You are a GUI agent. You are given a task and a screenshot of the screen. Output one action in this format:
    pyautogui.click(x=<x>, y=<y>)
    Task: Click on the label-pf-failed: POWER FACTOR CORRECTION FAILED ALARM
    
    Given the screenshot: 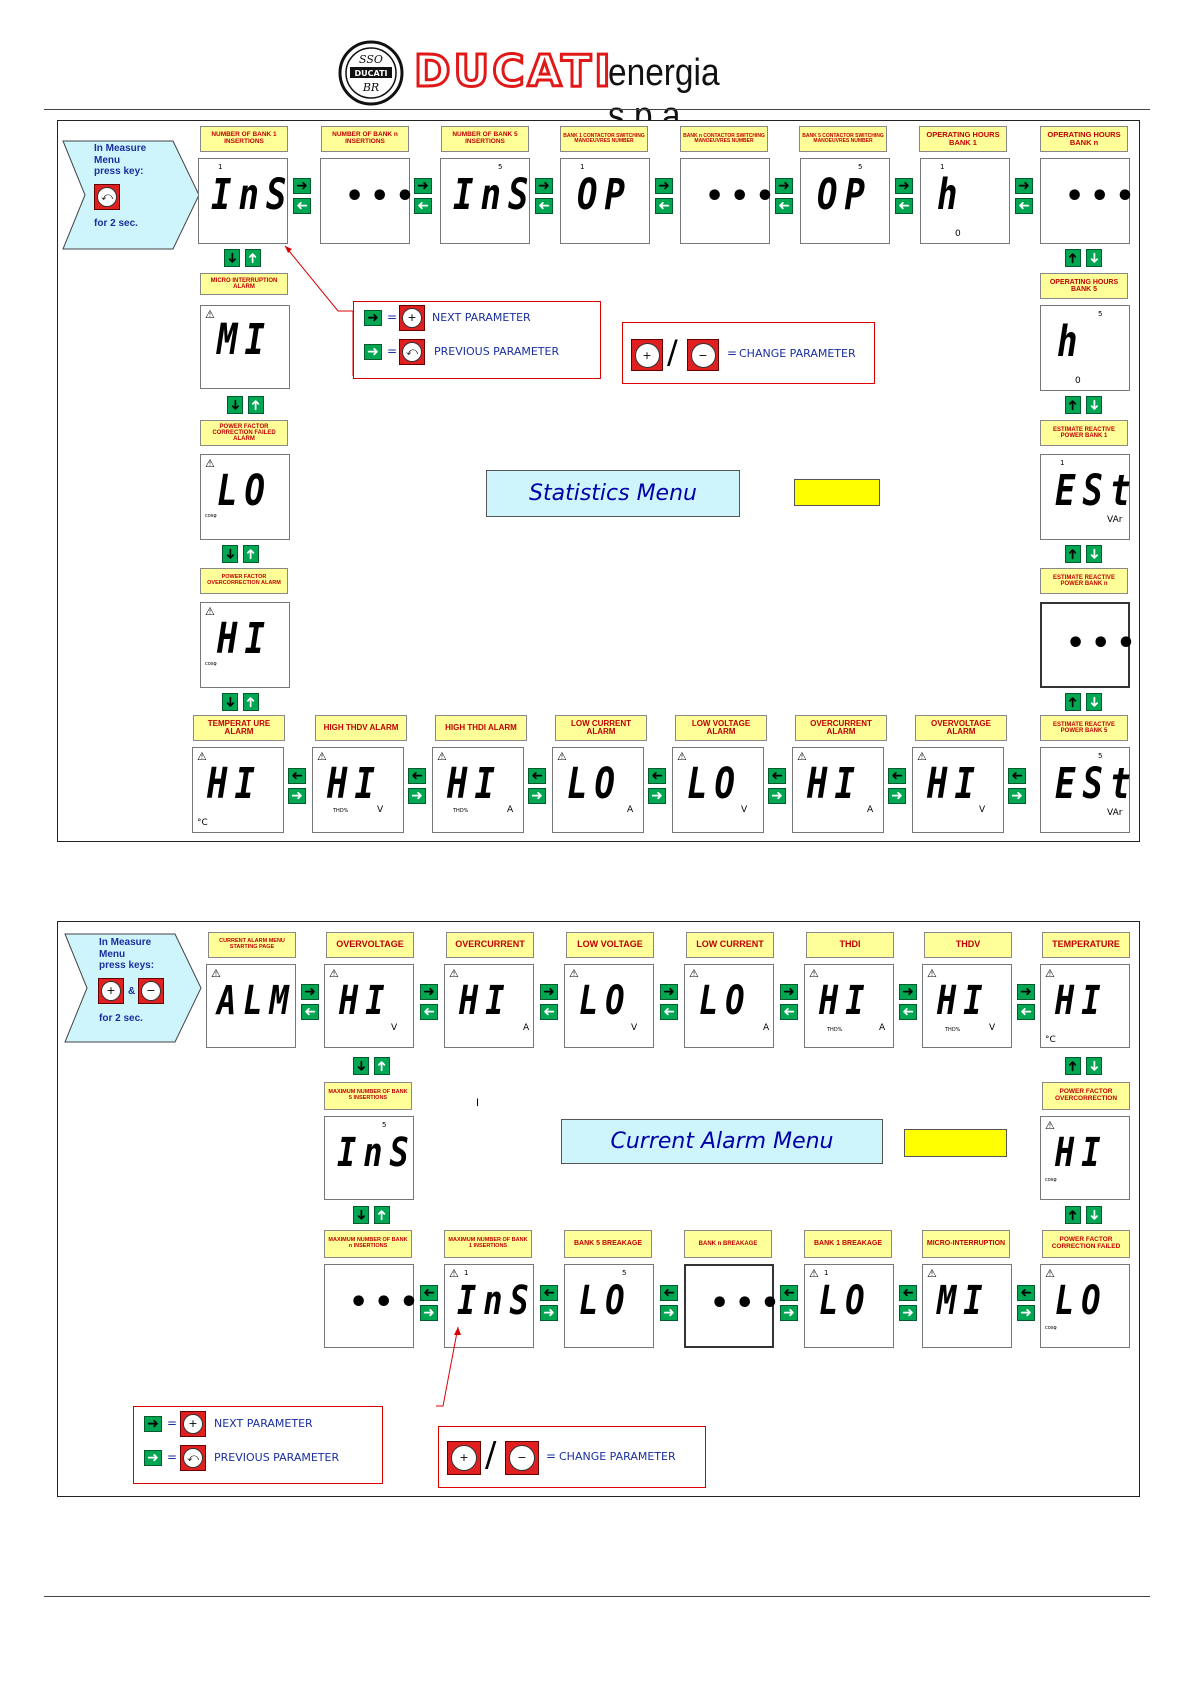 What is the action you would take?
    pyautogui.click(x=244, y=433)
    